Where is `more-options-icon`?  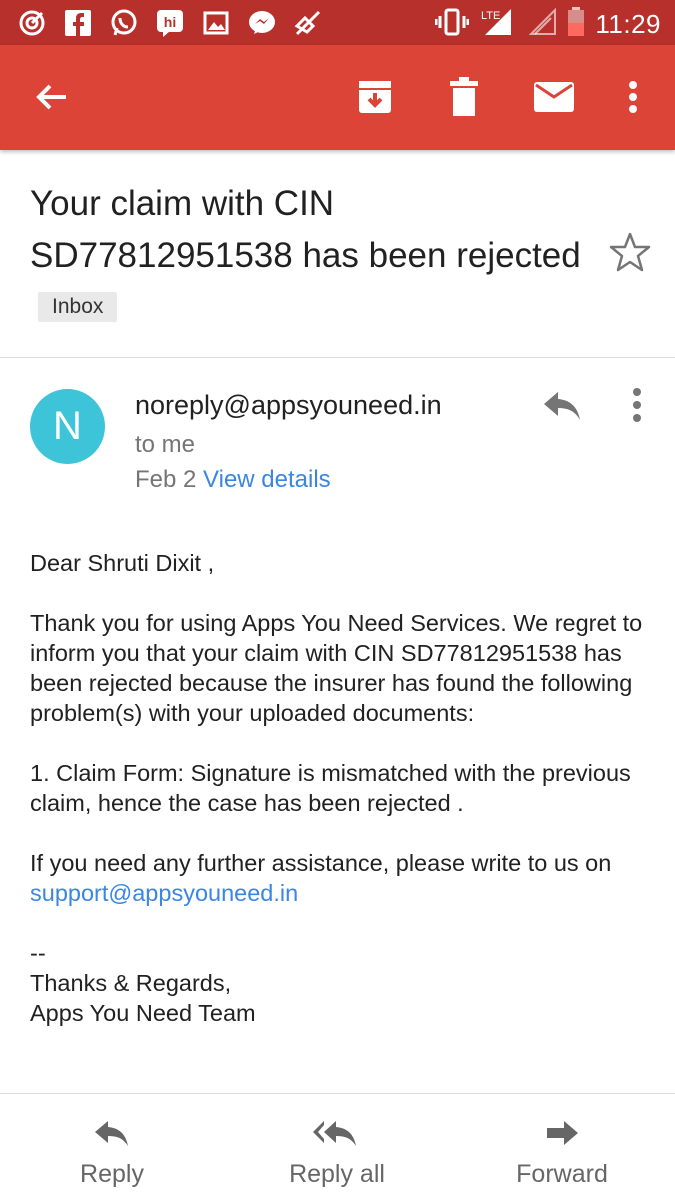
more-options-icon is located at coordinates (633, 97).